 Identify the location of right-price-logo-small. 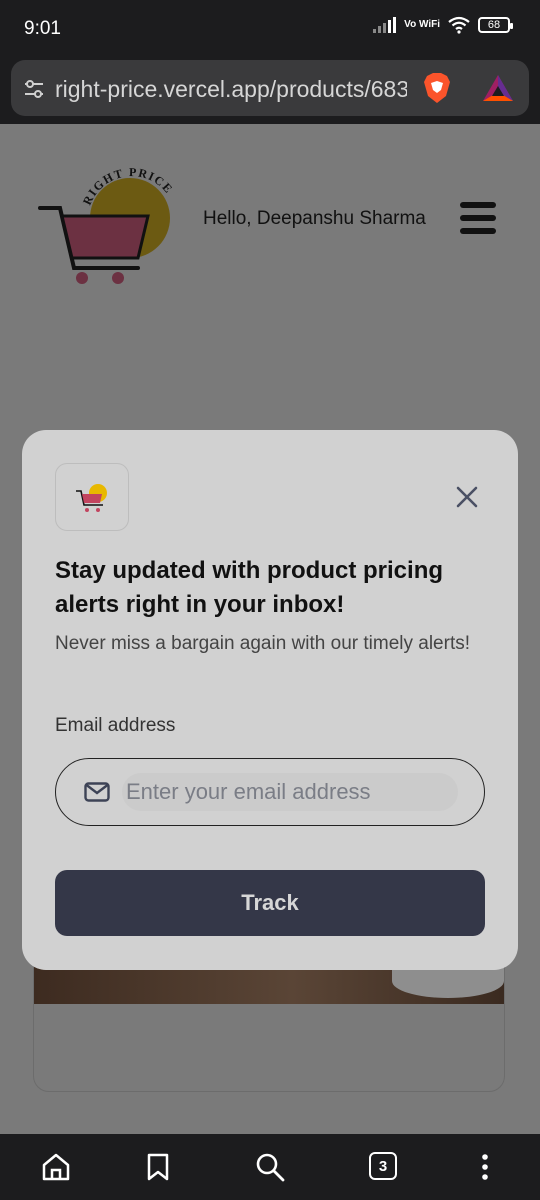
(91, 498).